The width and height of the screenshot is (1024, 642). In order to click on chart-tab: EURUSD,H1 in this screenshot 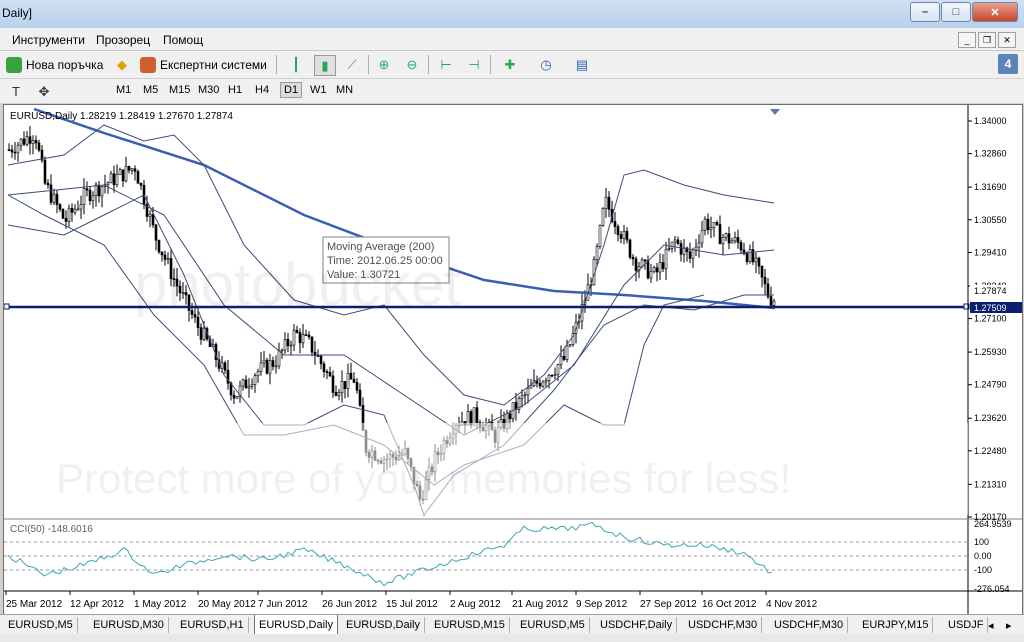, I will do `click(212, 625)`.